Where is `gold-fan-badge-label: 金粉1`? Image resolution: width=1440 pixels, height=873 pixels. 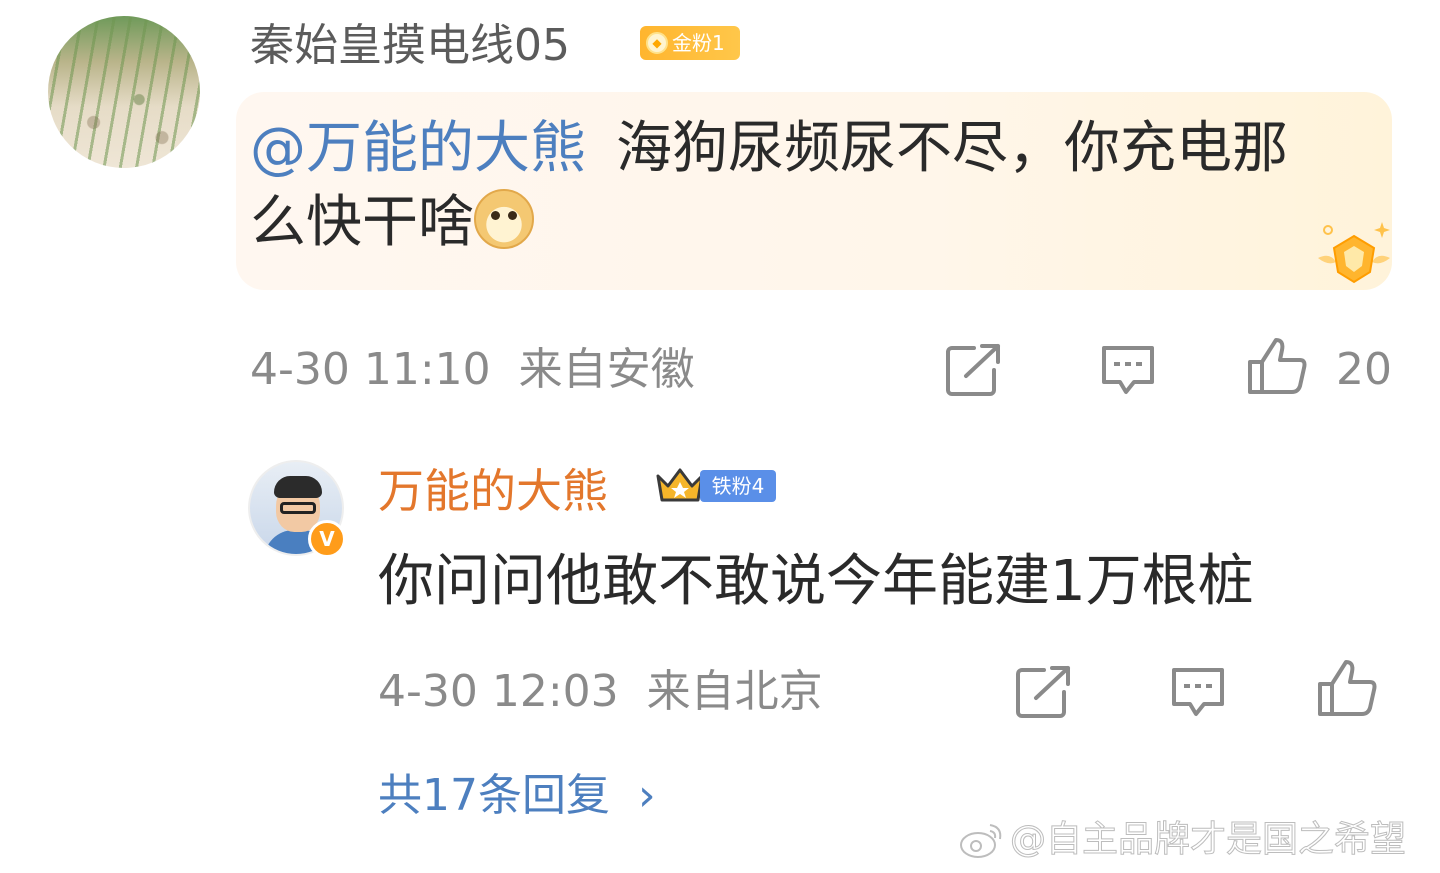
gold-fan-badge-label: 金粉1 is located at coordinates (698, 43).